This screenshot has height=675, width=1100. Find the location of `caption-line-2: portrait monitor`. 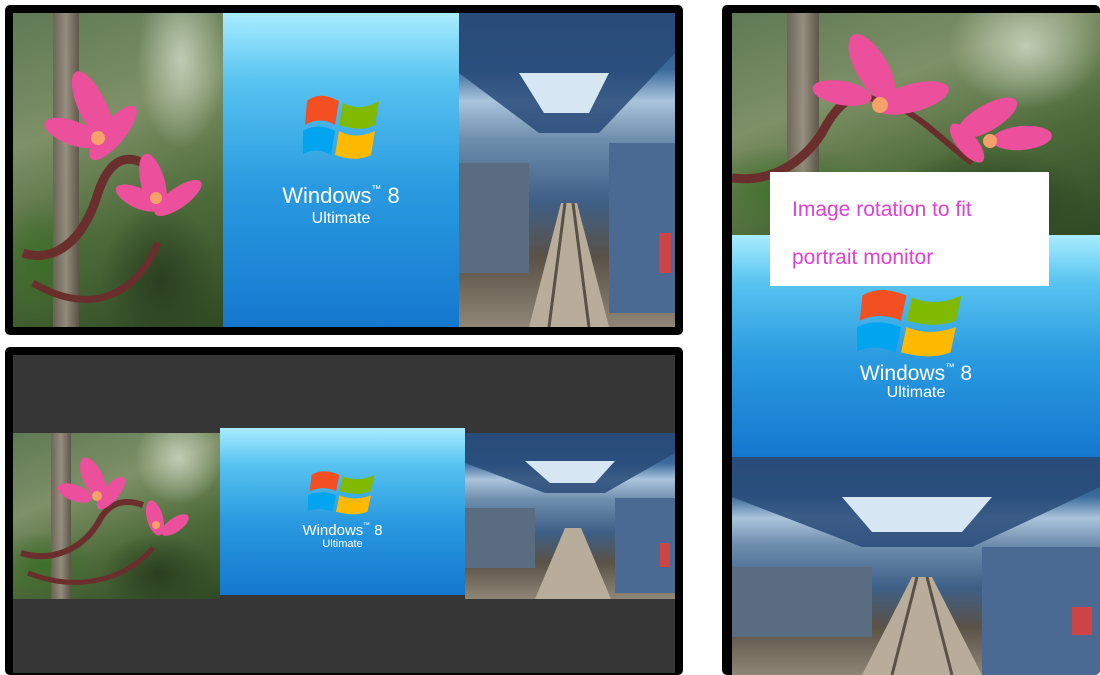

caption-line-2: portrait monitor is located at coordinates (863, 257).